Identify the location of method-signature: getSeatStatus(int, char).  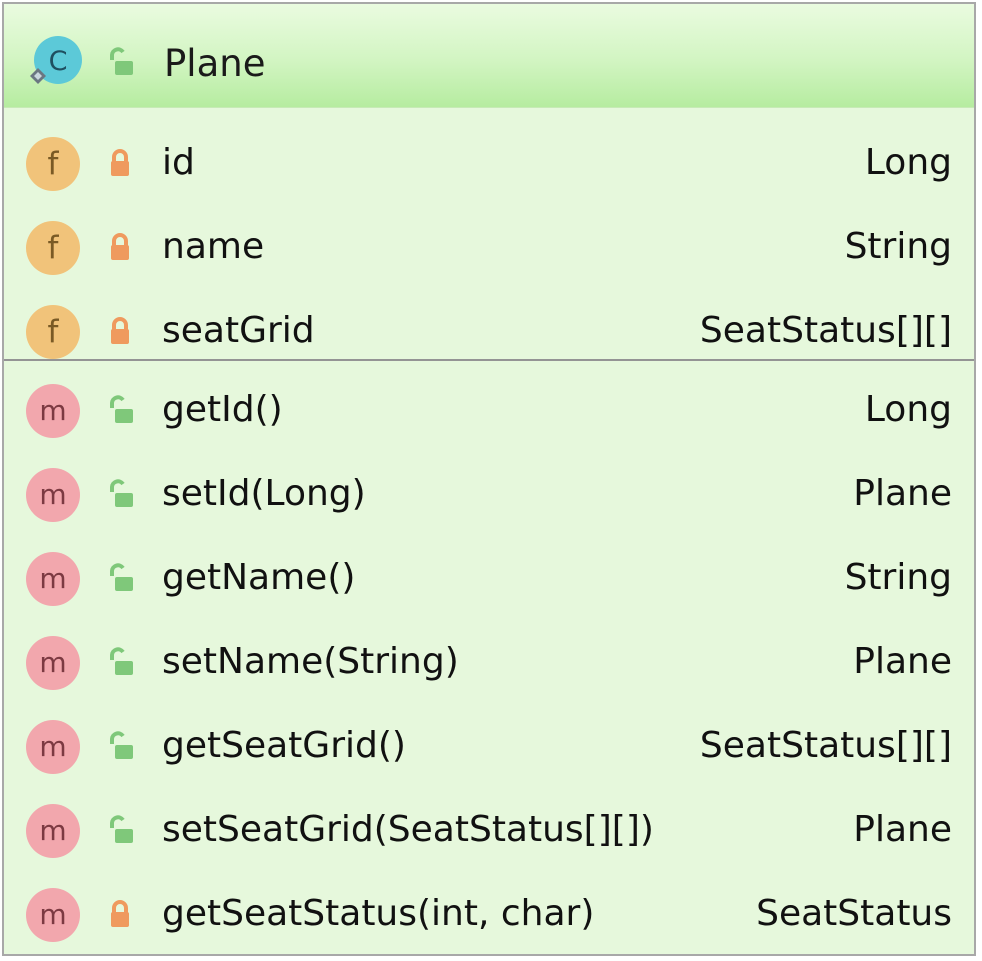
(378, 913).